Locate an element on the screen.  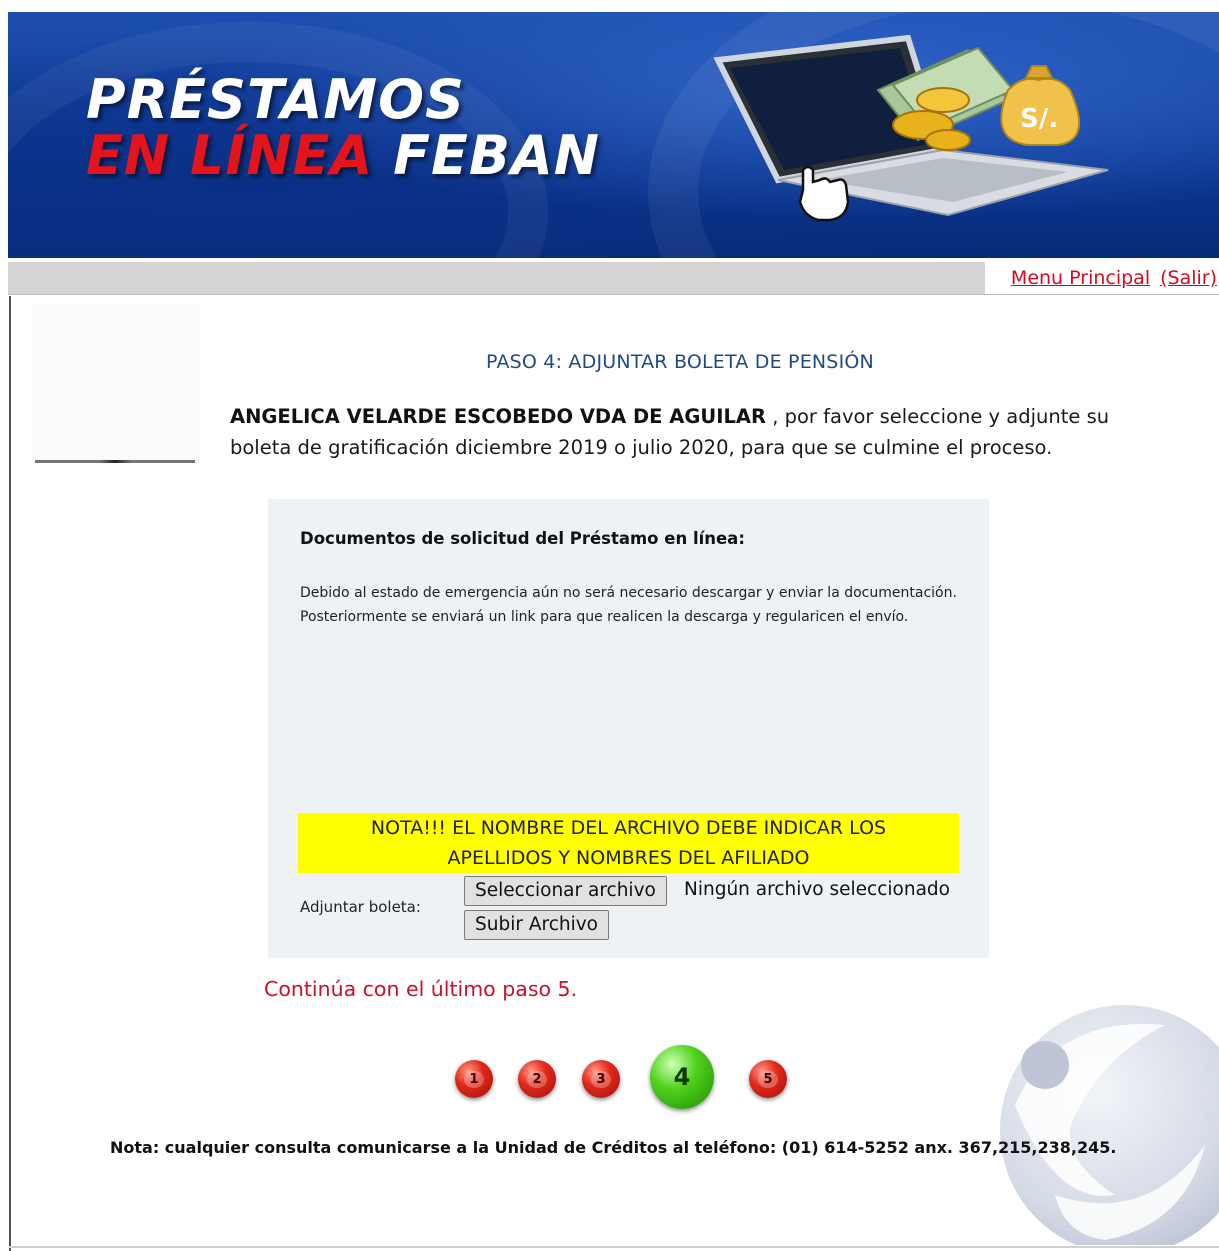
money-bag-label: S/. is located at coordinates (1039, 119).